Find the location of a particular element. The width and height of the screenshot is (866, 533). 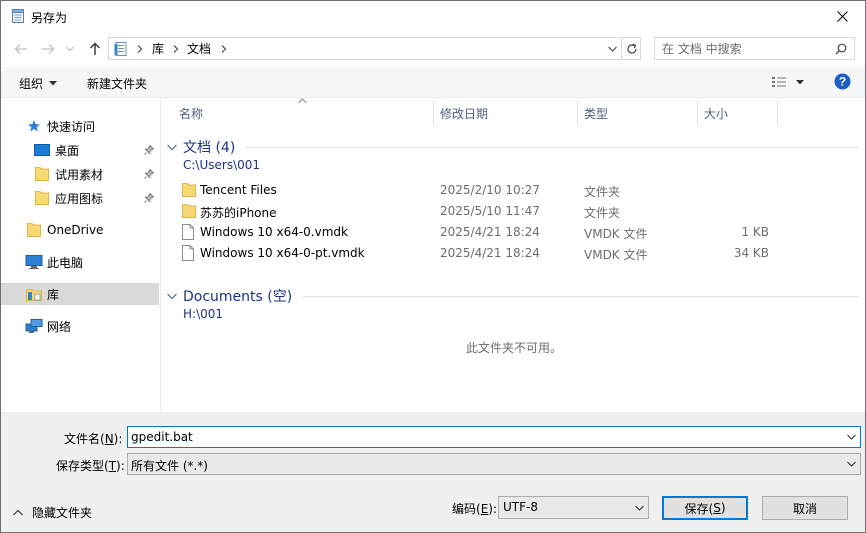

toolbar: 组织 新建文件夹 ? is located at coordinates (433, 82).